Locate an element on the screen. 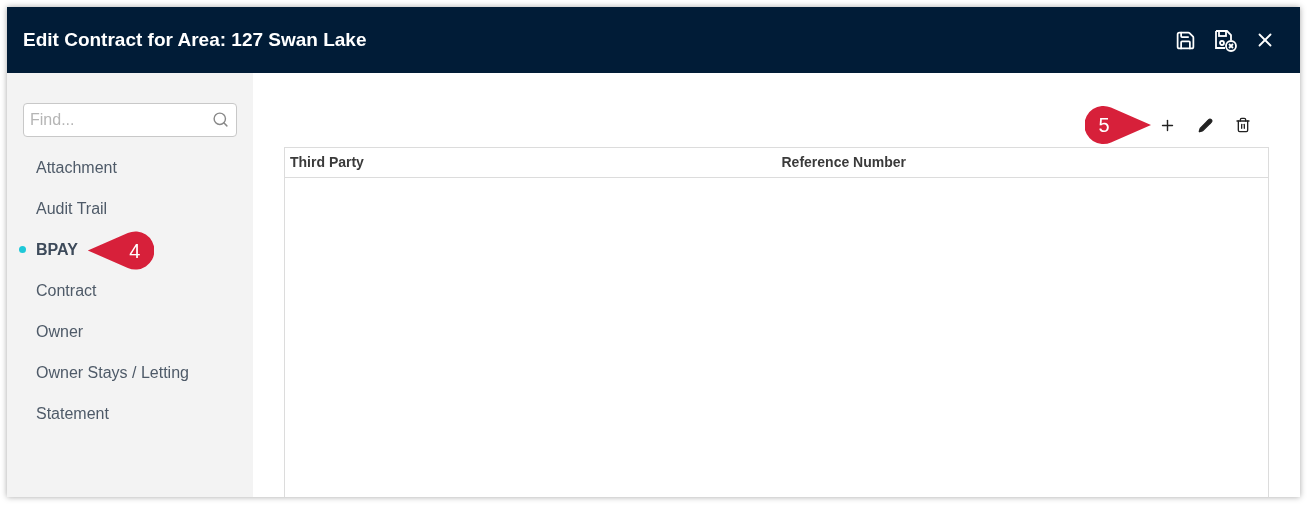 The image size is (1308, 505). step-badge: 4 is located at coordinates (120, 250).